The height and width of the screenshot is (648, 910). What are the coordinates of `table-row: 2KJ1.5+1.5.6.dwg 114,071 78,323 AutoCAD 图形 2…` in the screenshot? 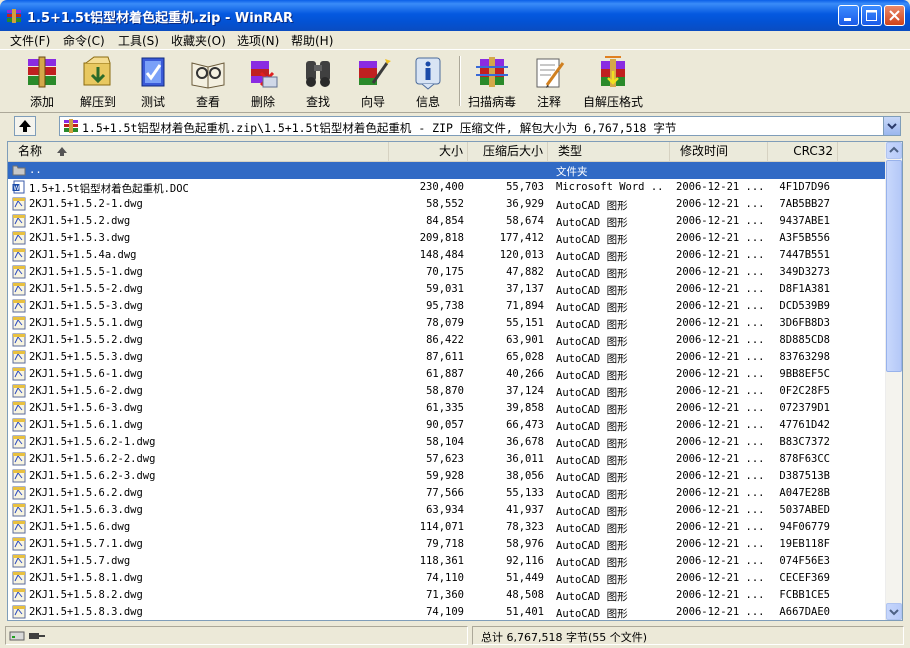 It's located at (448, 527).